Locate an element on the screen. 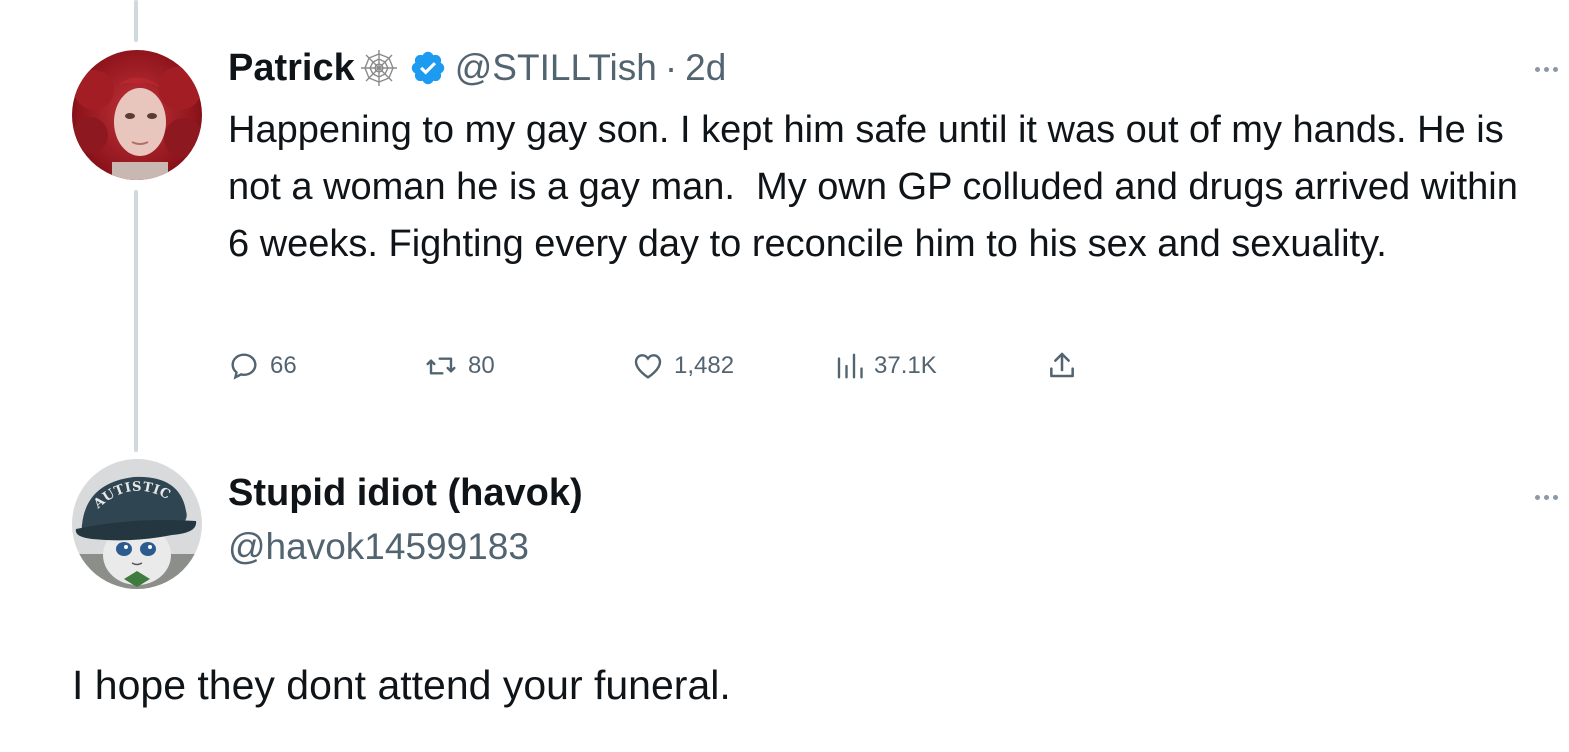 The width and height of the screenshot is (1569, 752). retweet-icon is located at coordinates (441, 366).